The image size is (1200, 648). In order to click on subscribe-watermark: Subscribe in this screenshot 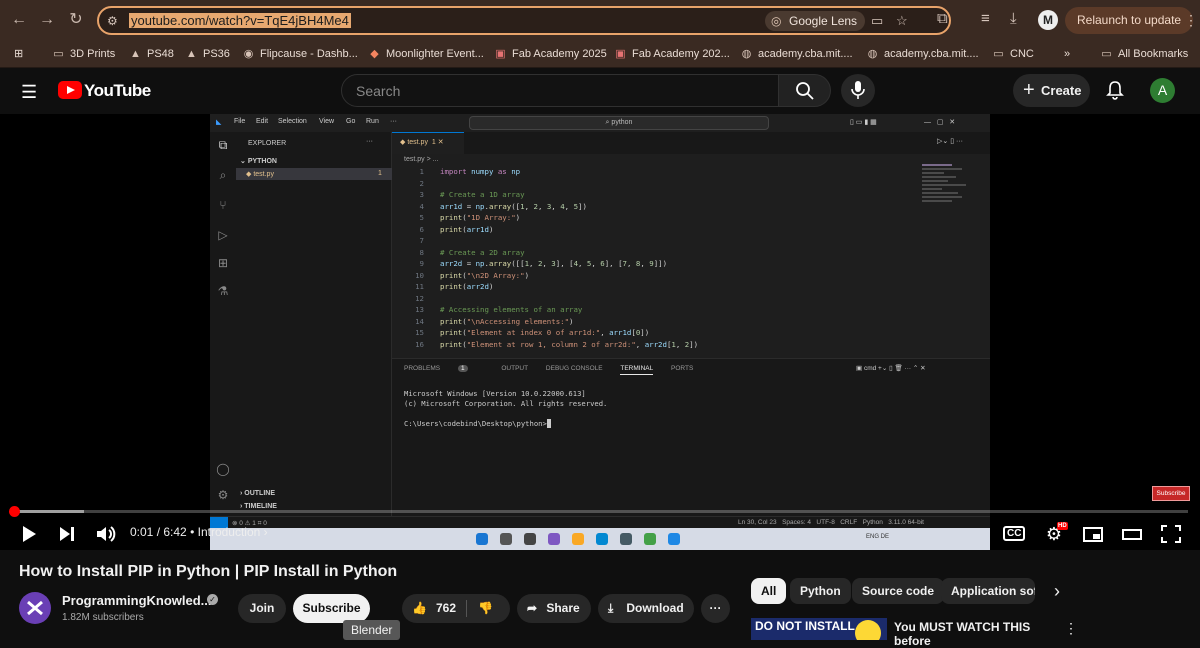, I will do `click(1171, 493)`.